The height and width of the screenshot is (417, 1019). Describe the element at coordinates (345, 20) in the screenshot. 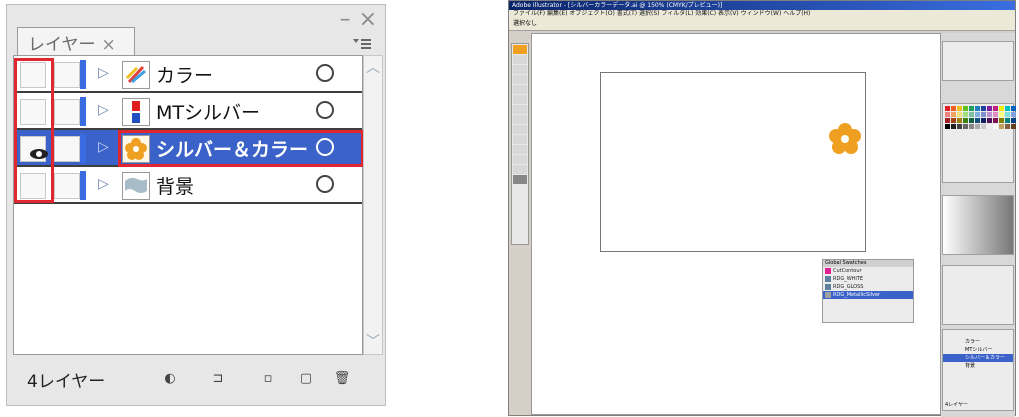

I see `minimize-button: –` at that location.